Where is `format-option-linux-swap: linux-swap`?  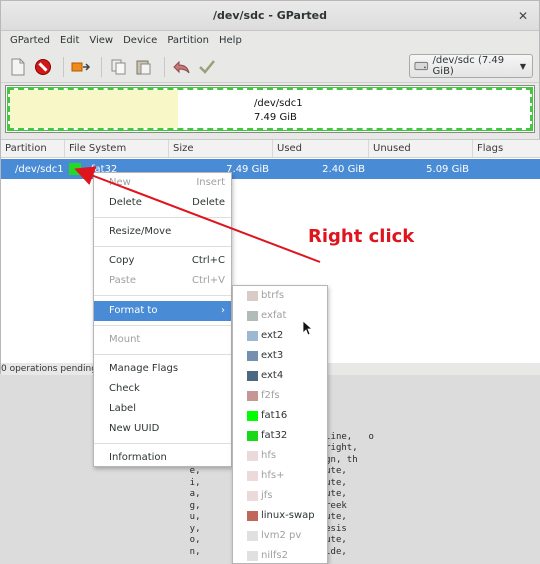
format-option-linux-swap: linux-swap is located at coordinates (280, 516).